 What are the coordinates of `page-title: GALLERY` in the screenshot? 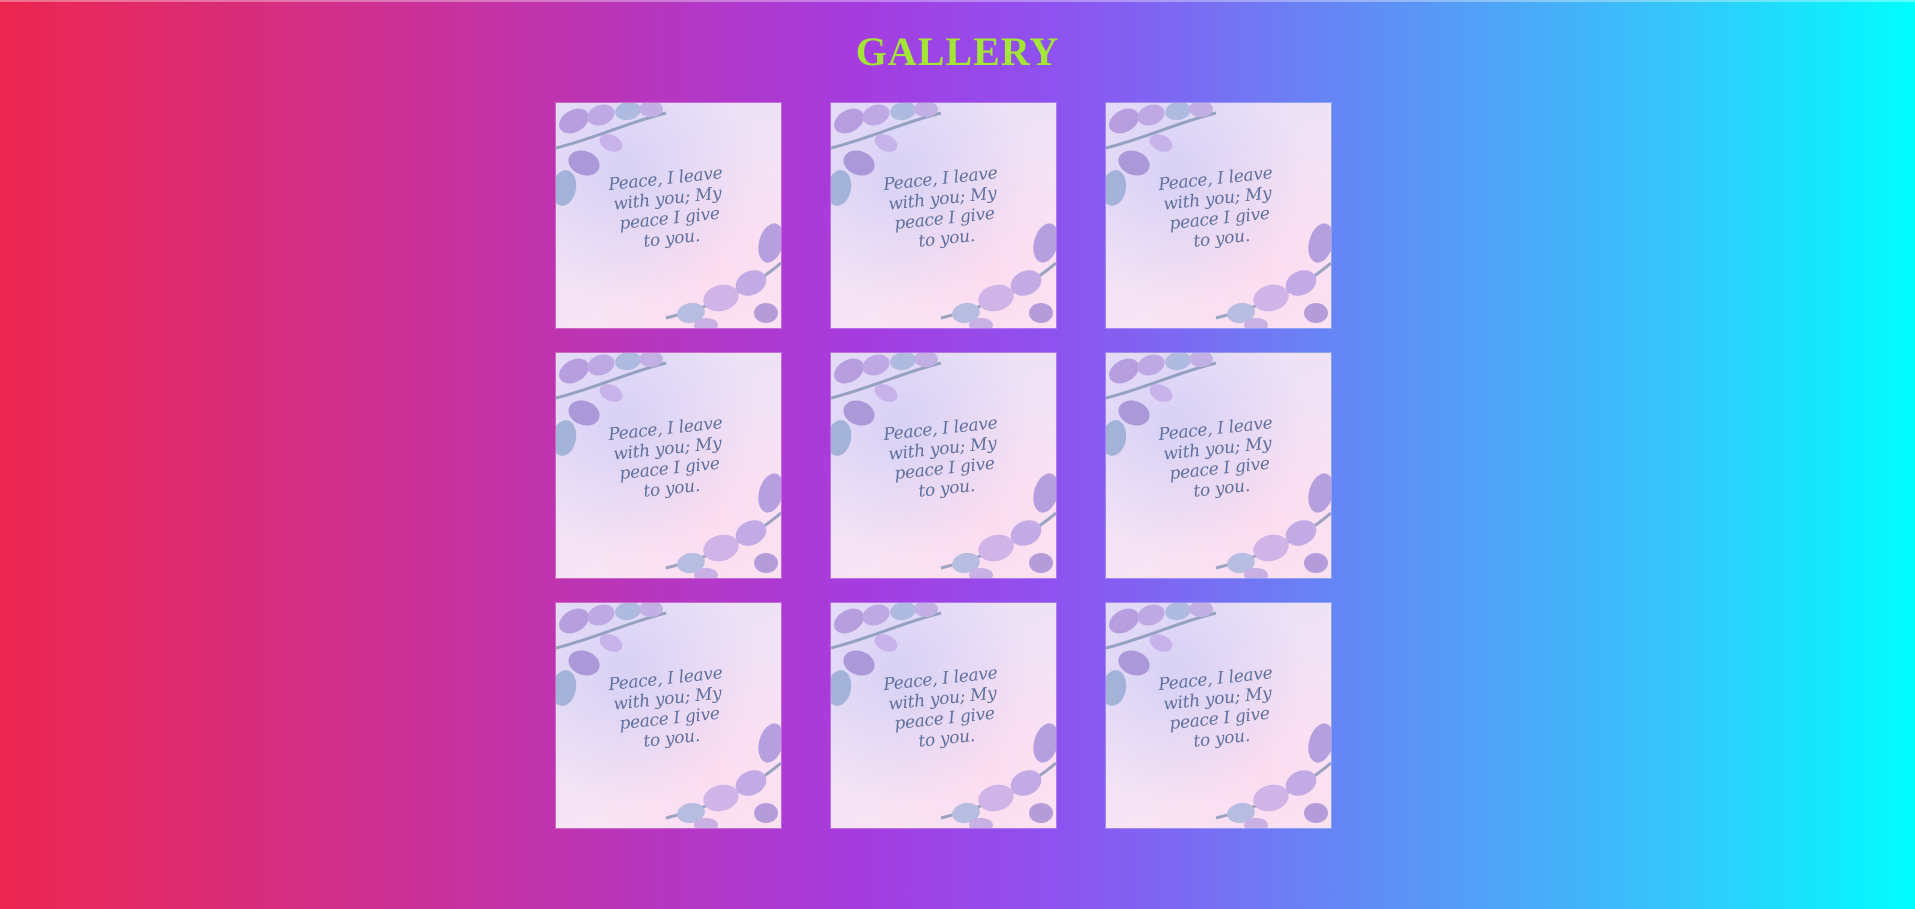 It's located at (957, 51).